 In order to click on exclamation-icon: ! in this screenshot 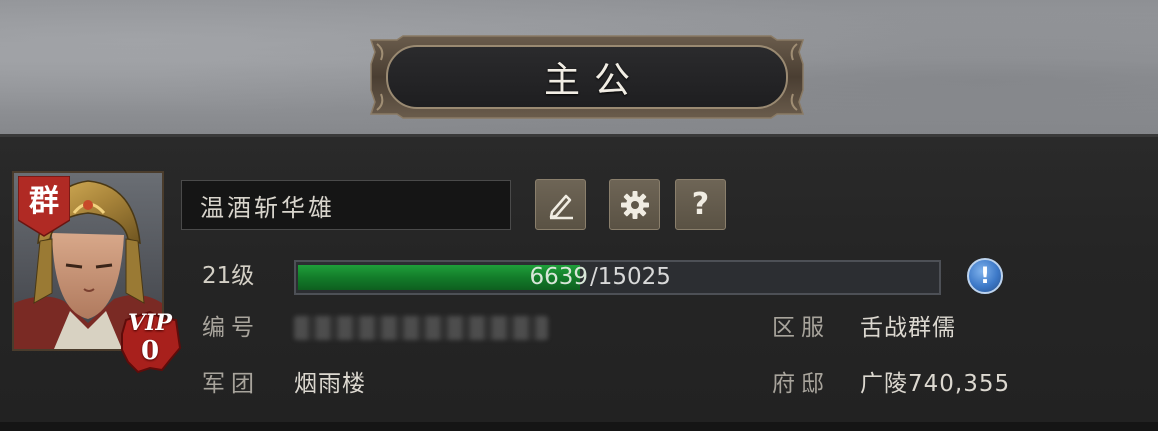, I will do `click(985, 276)`.